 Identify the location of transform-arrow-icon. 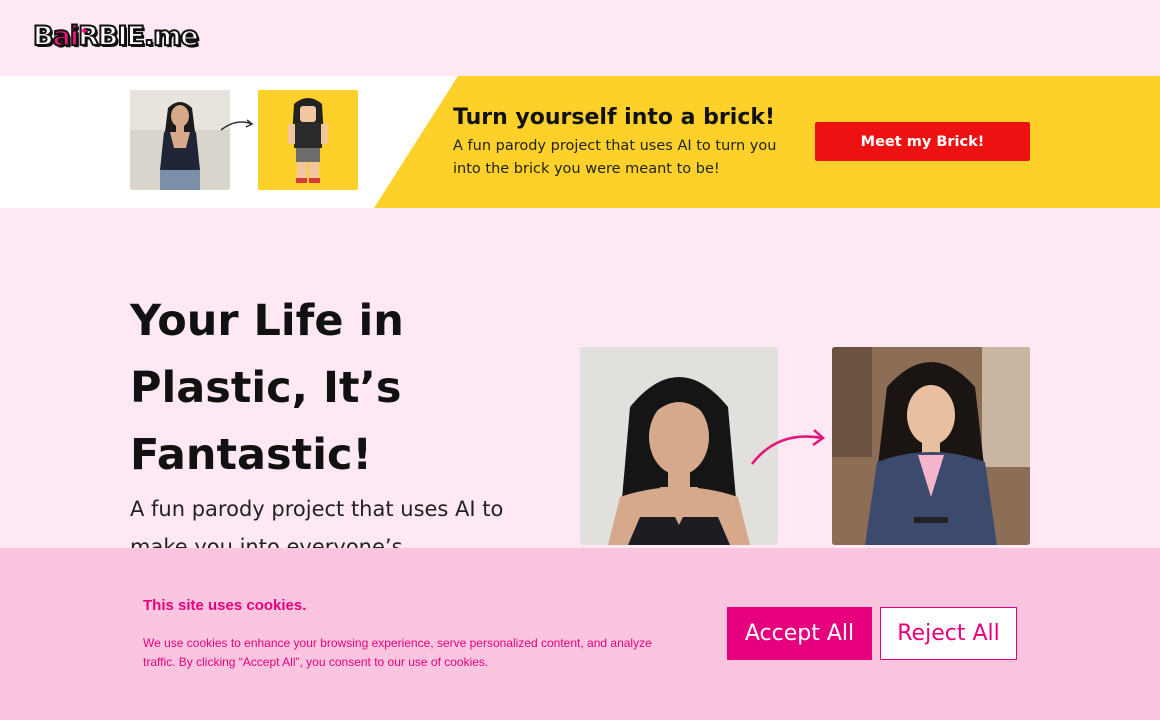
(788, 447).